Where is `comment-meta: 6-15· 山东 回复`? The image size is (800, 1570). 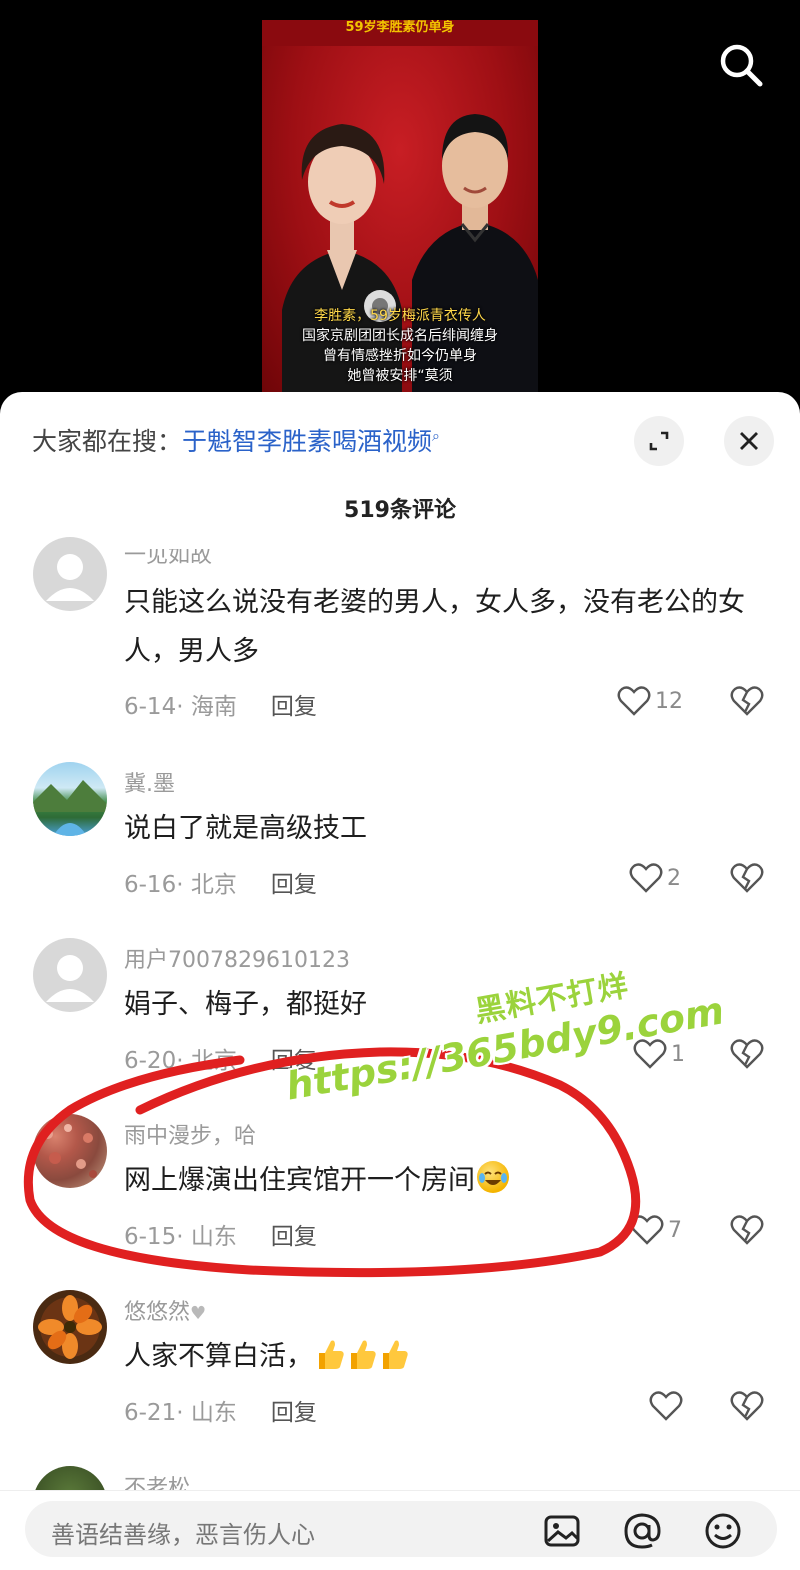
comment-meta: 6-15· 山东 回复 is located at coordinates (220, 1237).